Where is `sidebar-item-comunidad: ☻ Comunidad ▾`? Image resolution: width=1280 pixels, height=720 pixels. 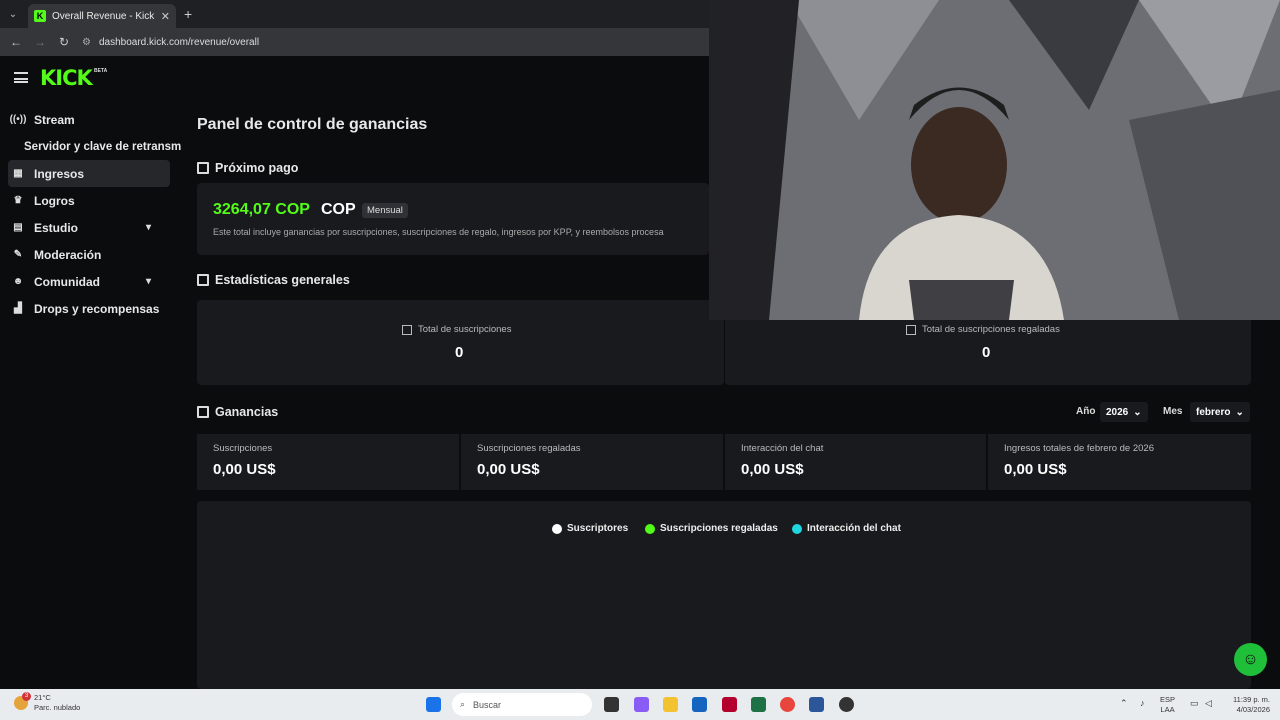
sidebar-item-comunidad: ☻ Comunidad ▾ is located at coordinates (85, 281).